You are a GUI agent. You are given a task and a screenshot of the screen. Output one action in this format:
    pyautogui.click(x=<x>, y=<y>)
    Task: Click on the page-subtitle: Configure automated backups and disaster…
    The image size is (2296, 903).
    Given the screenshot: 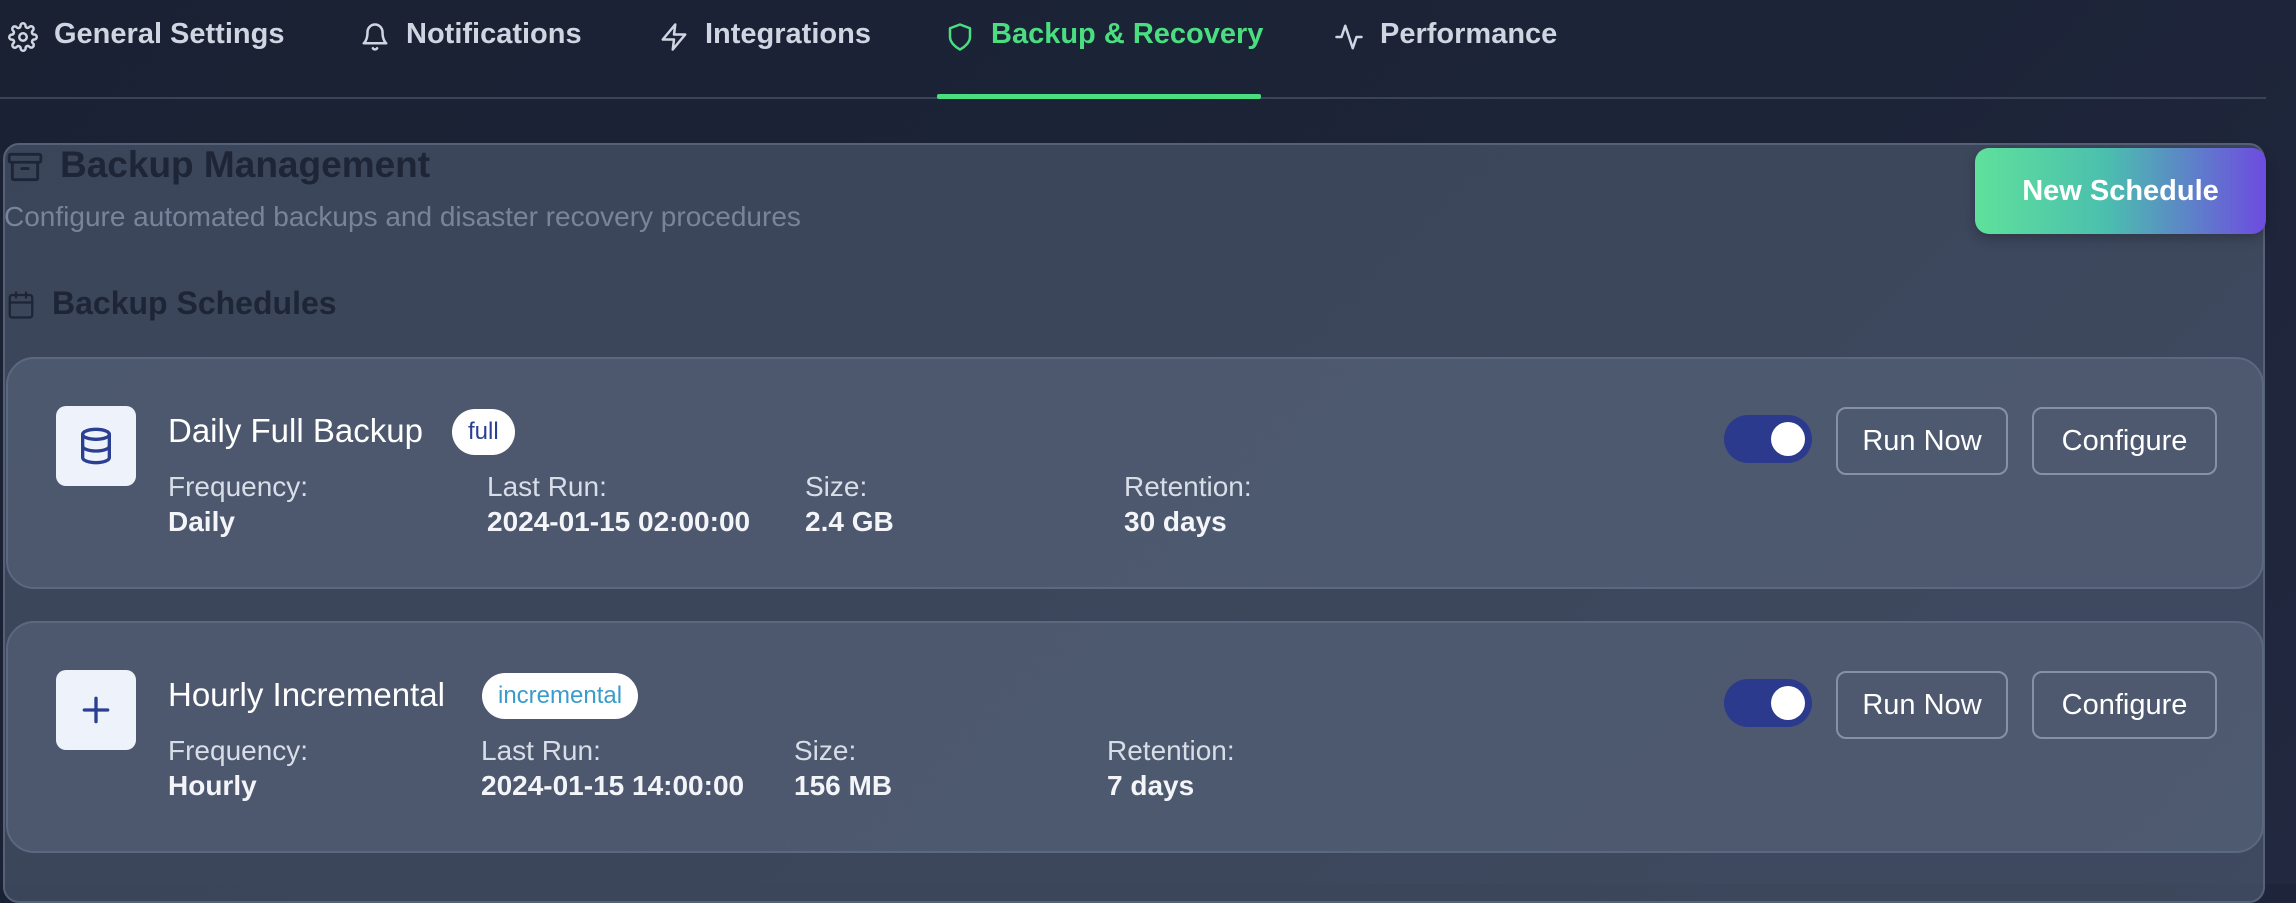 What is the action you would take?
    pyautogui.click(x=402, y=216)
    